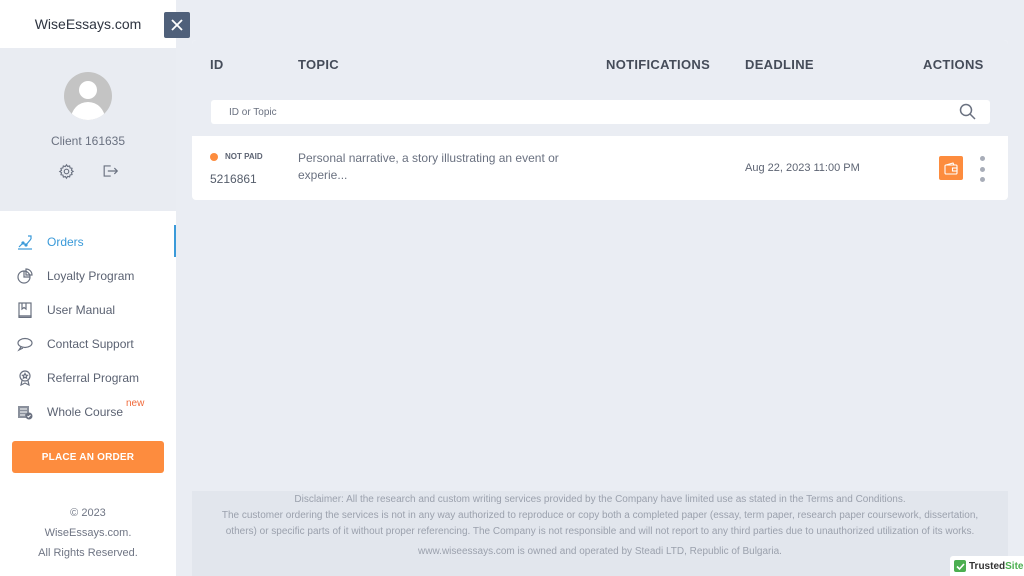 This screenshot has height=576, width=1024. Describe the element at coordinates (233, 179) in the screenshot. I see `order-id: 5216861` at that location.